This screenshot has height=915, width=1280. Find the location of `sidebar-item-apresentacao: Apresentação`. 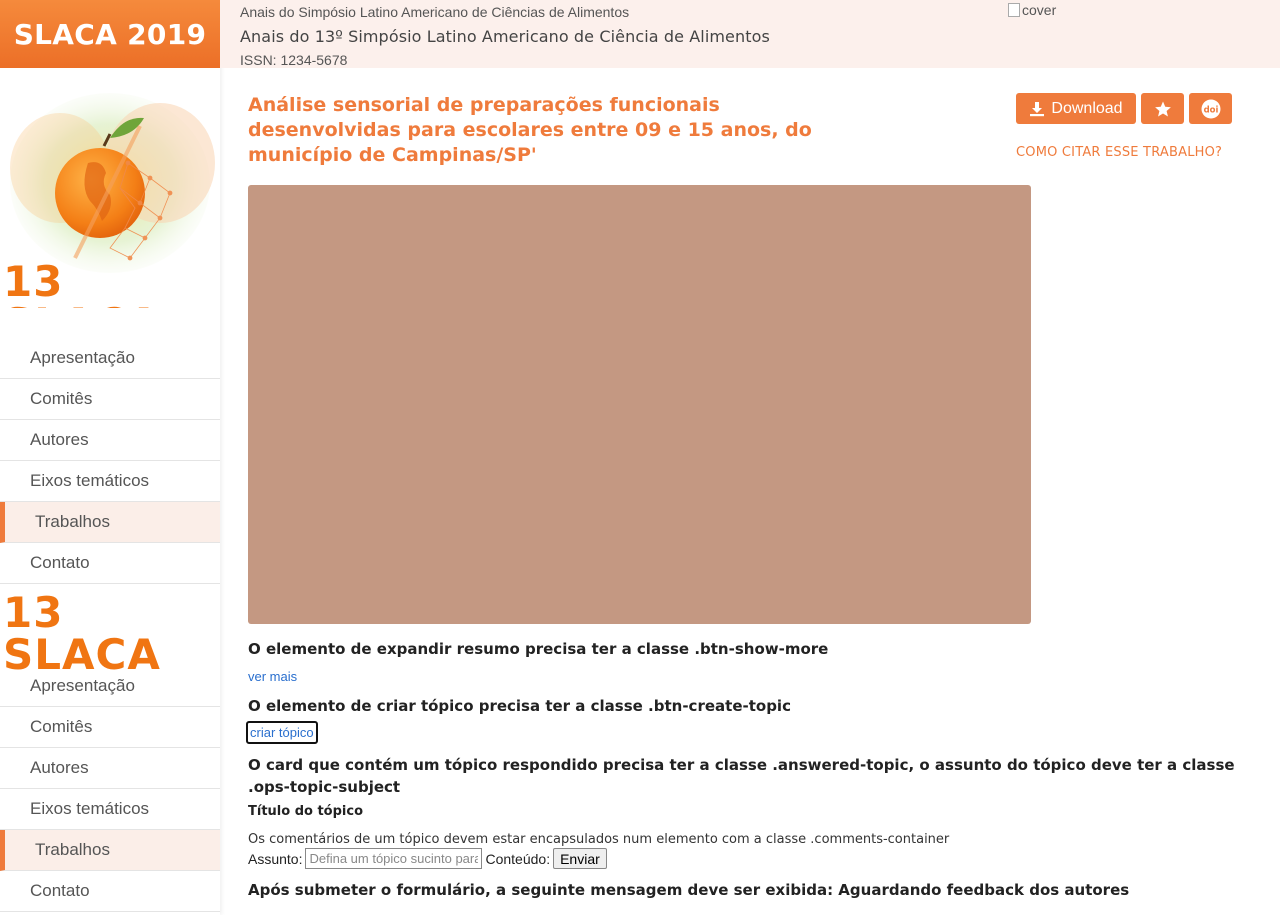

sidebar-item-apresentacao: Apresentação is located at coordinates (110, 358).